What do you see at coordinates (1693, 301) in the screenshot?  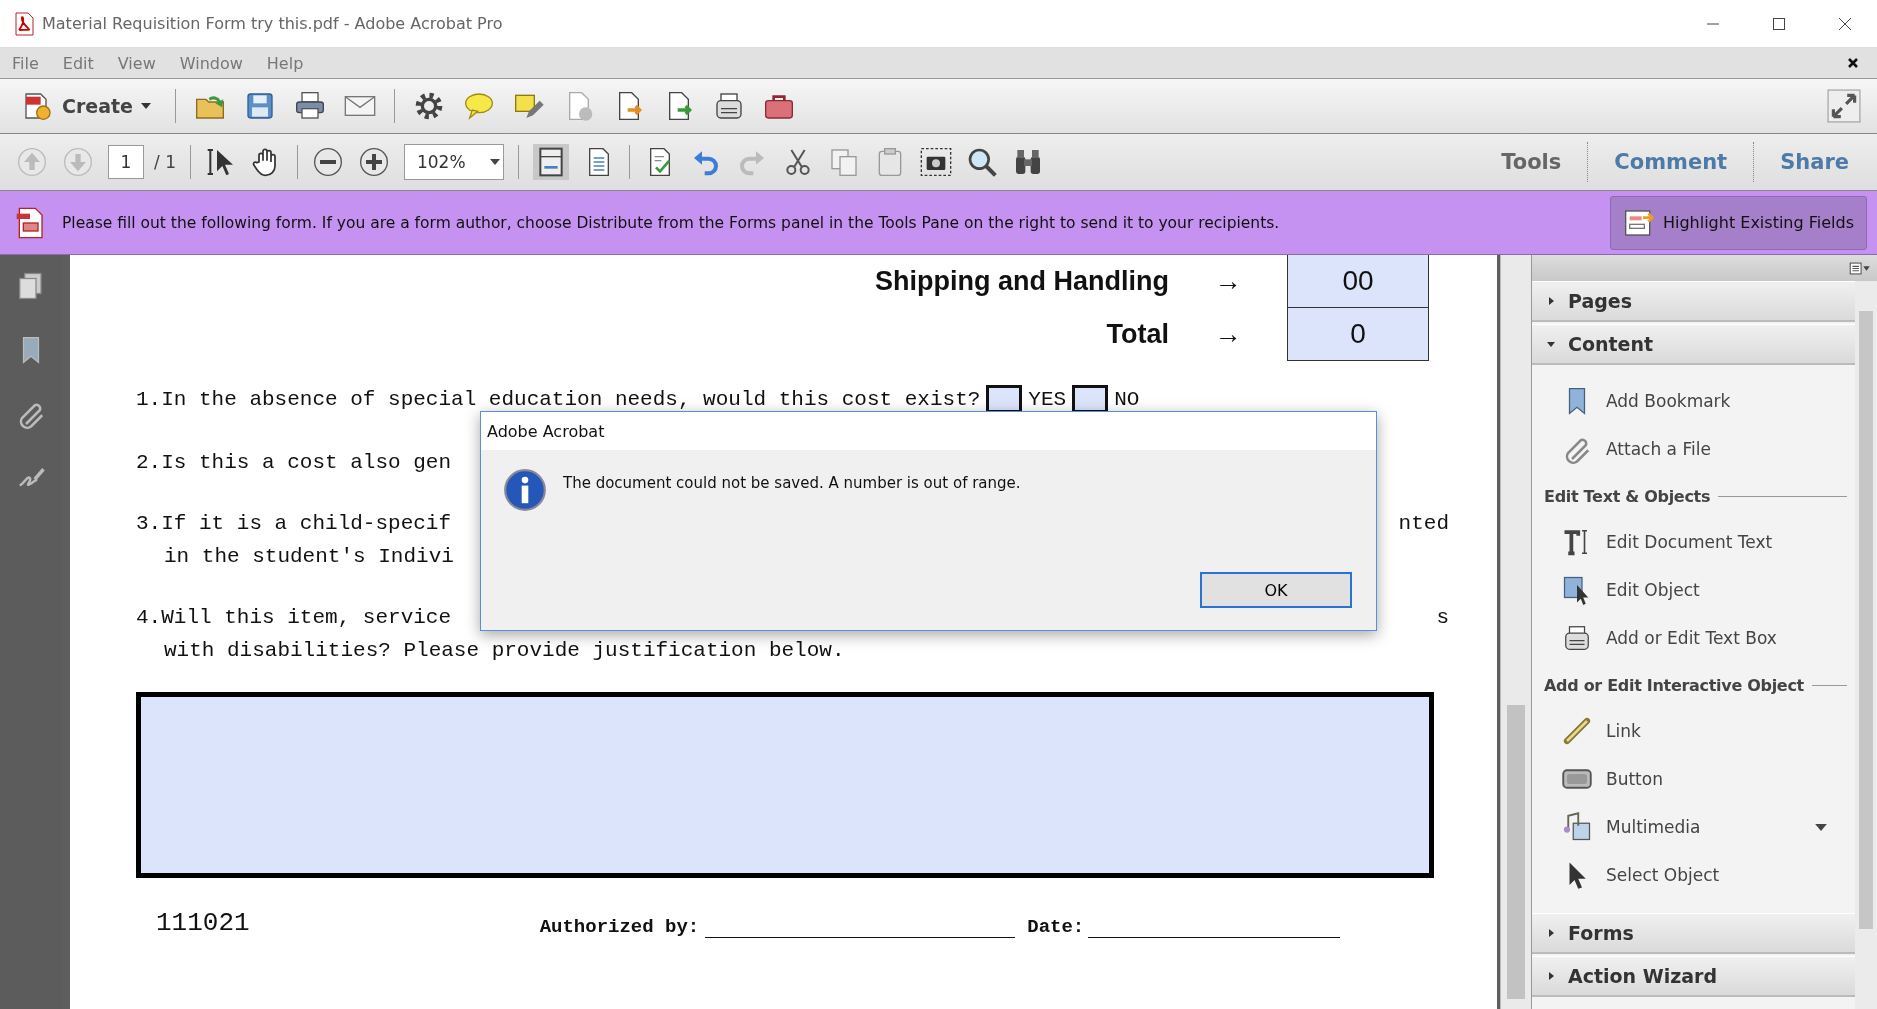 I see `section-header: Pages` at bounding box center [1693, 301].